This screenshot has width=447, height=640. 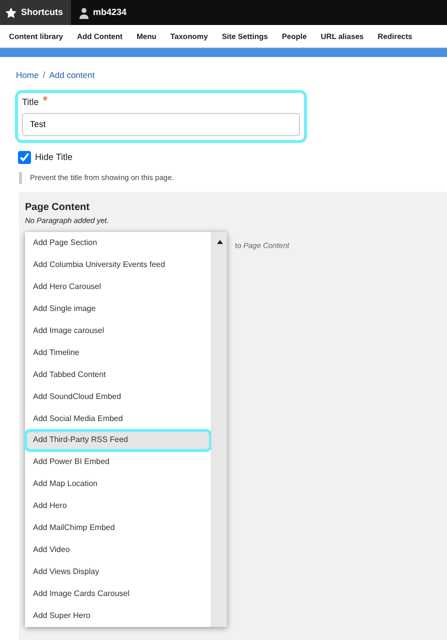 I want to click on breadcrumb-link: Home, so click(x=27, y=75).